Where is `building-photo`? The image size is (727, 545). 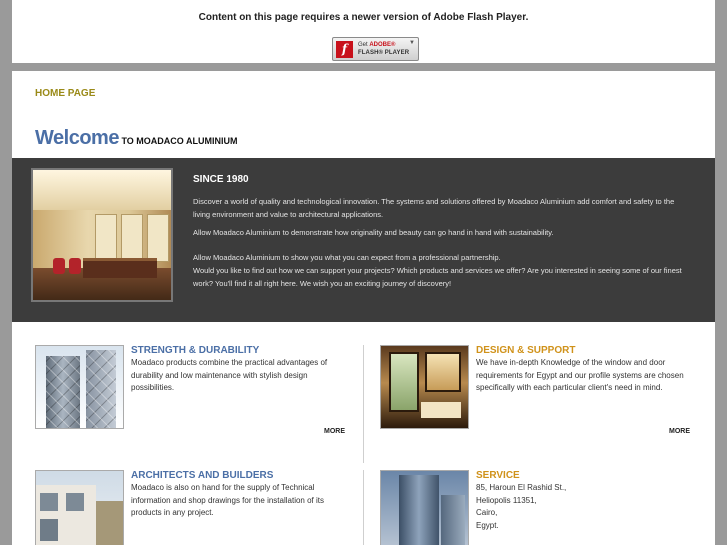 building-photo is located at coordinates (79, 507).